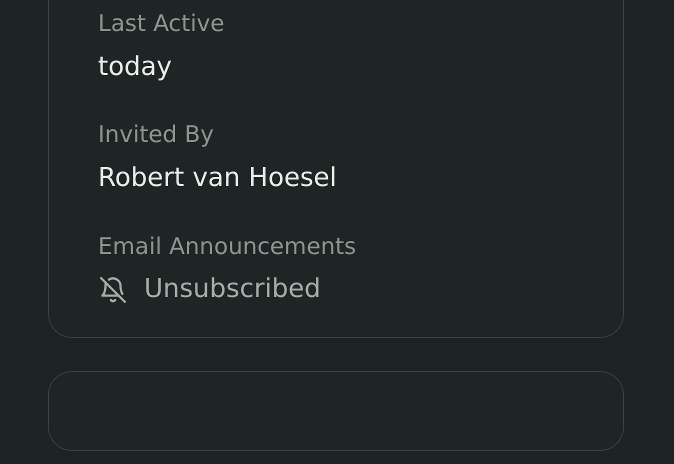  What do you see at coordinates (113, 290) in the screenshot?
I see `bell-off-icon` at bounding box center [113, 290].